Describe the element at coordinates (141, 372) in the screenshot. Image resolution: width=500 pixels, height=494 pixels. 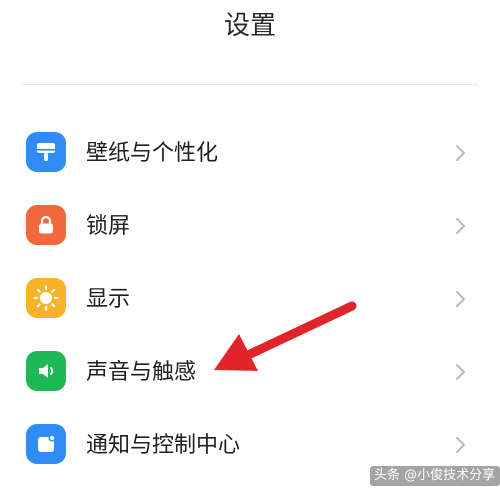
I see `settings-item-label: 声音与触感` at that location.